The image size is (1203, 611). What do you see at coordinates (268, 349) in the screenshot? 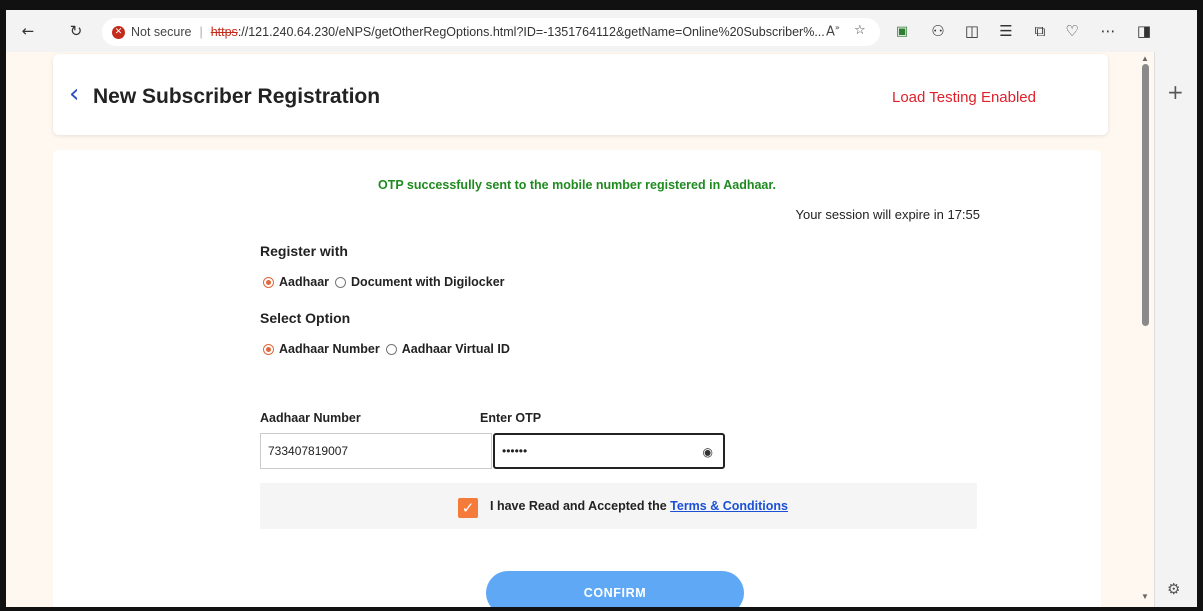
I see `radio-aadhaar-number` at bounding box center [268, 349].